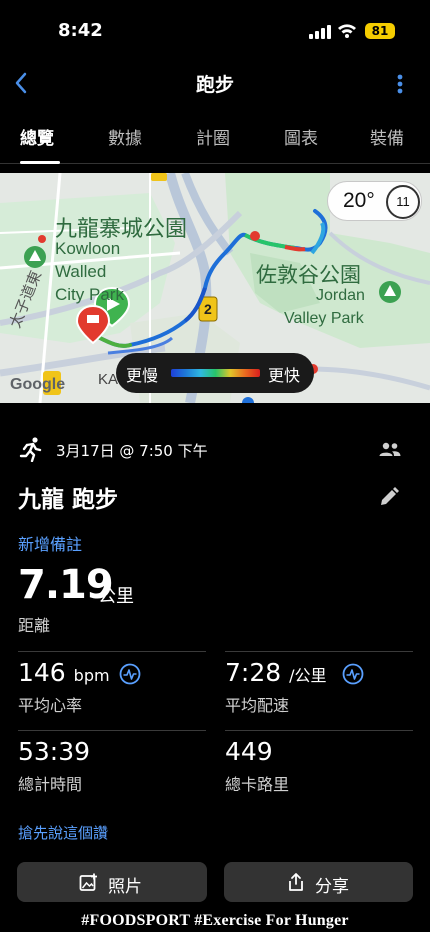 This screenshot has height=932, width=430. Describe the element at coordinates (50, 705) in the screenshot. I see `avg-heart-rate-label: 平均心率` at that location.